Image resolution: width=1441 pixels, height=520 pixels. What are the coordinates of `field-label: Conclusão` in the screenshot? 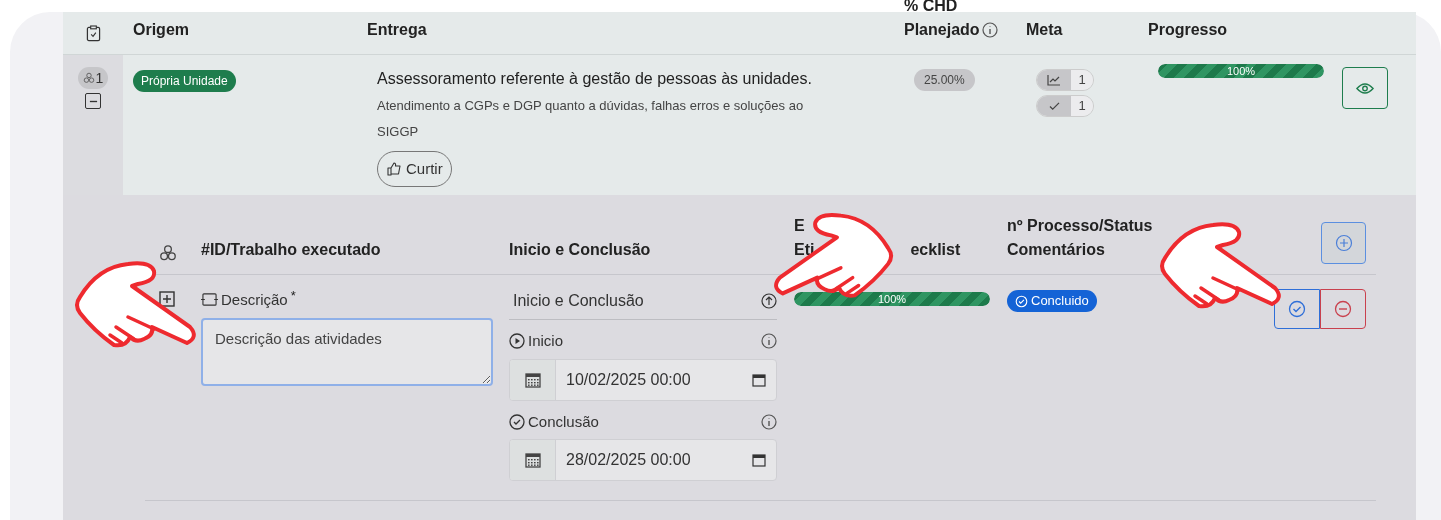 It's located at (563, 421).